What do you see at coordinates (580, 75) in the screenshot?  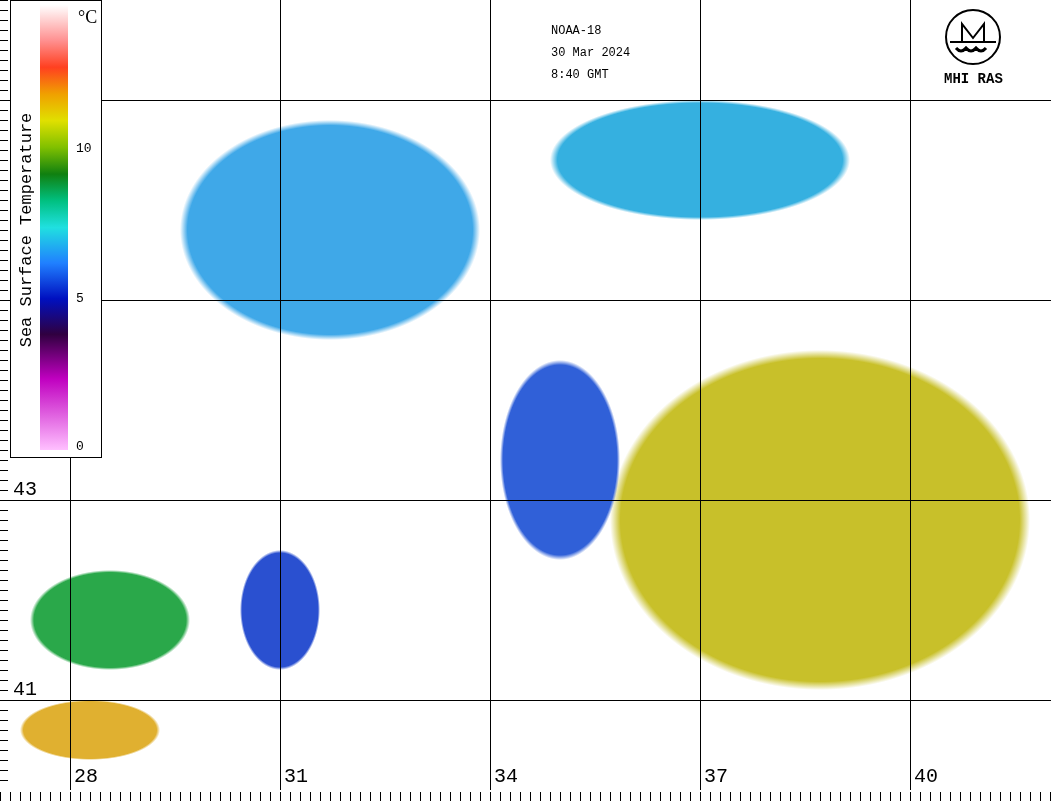 I see `image-time: 8:40 GMT` at bounding box center [580, 75].